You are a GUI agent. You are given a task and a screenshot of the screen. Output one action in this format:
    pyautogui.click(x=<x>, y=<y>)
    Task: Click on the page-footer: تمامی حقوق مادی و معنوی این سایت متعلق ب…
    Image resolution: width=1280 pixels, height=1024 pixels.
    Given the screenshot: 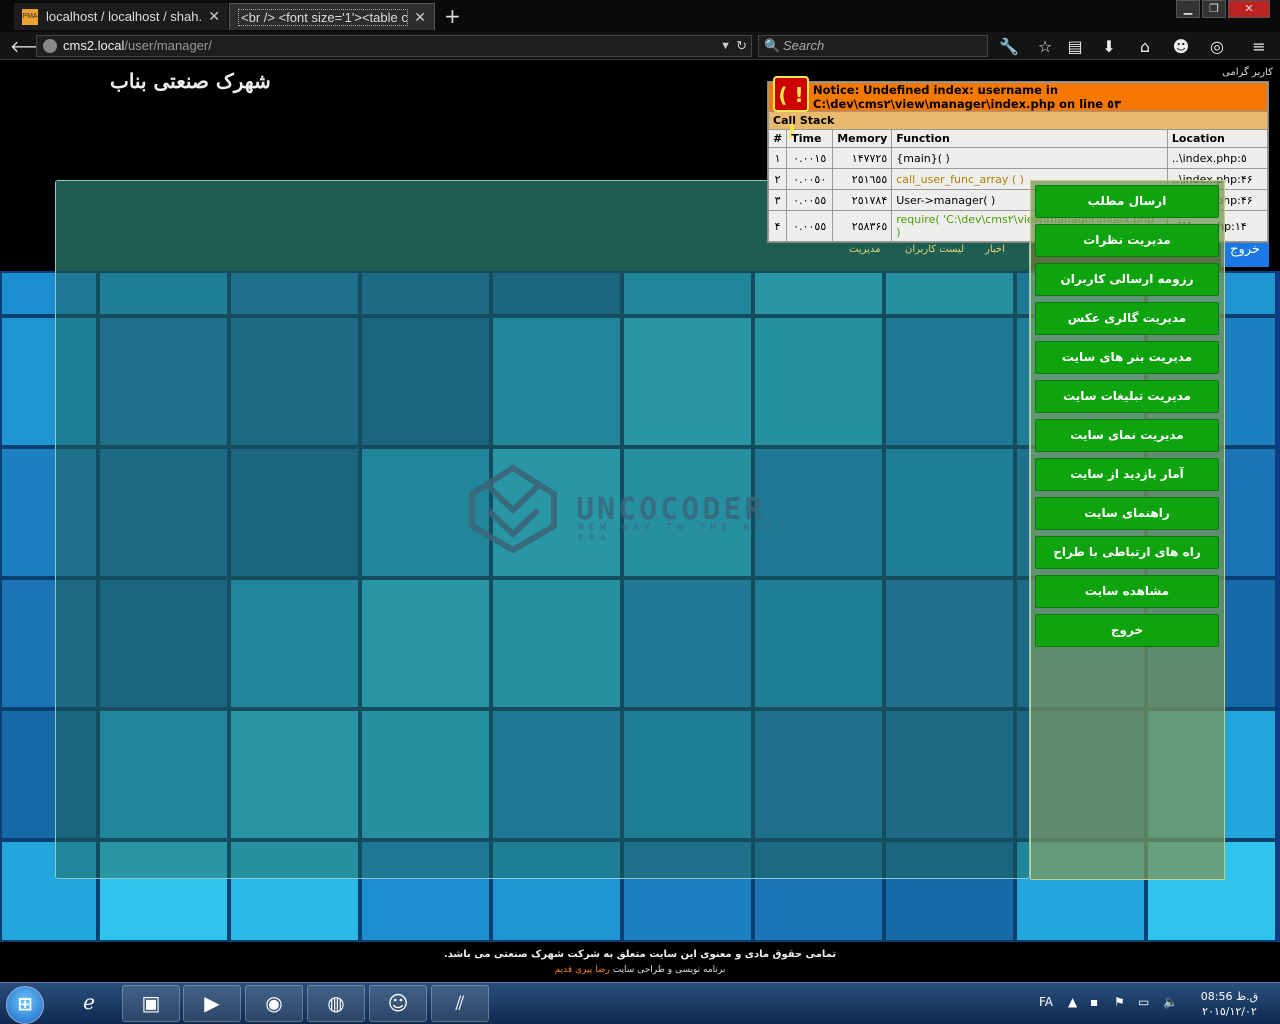 What is the action you would take?
    pyautogui.click(x=640, y=962)
    